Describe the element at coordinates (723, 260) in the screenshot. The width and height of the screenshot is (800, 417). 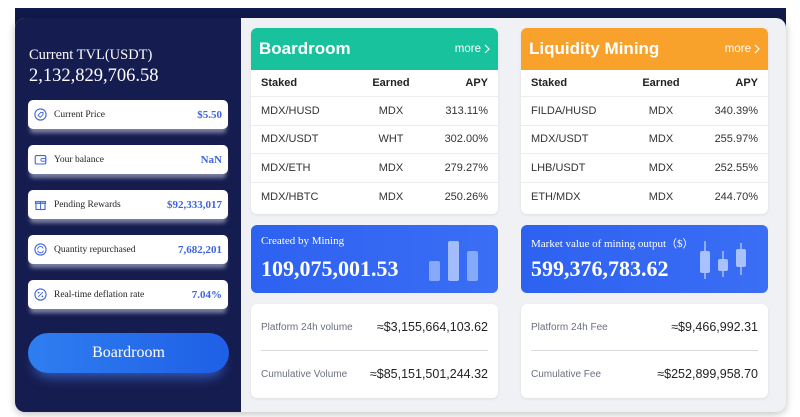
I see `candlestick-icon` at that location.